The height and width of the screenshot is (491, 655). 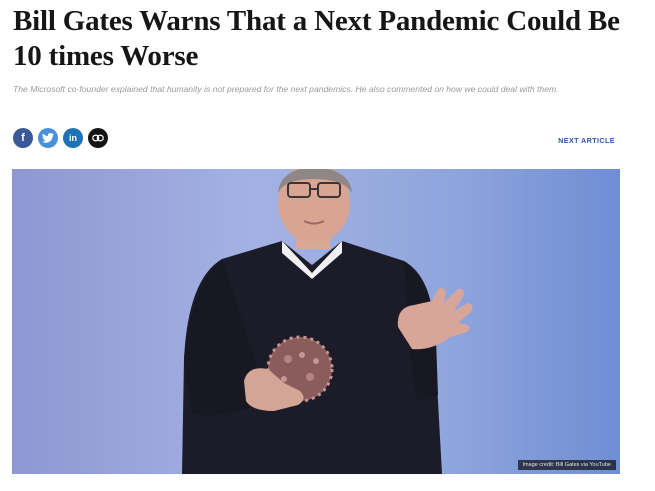 What do you see at coordinates (586, 140) in the screenshot?
I see `next-article-link: NEXT ARTICLE` at bounding box center [586, 140].